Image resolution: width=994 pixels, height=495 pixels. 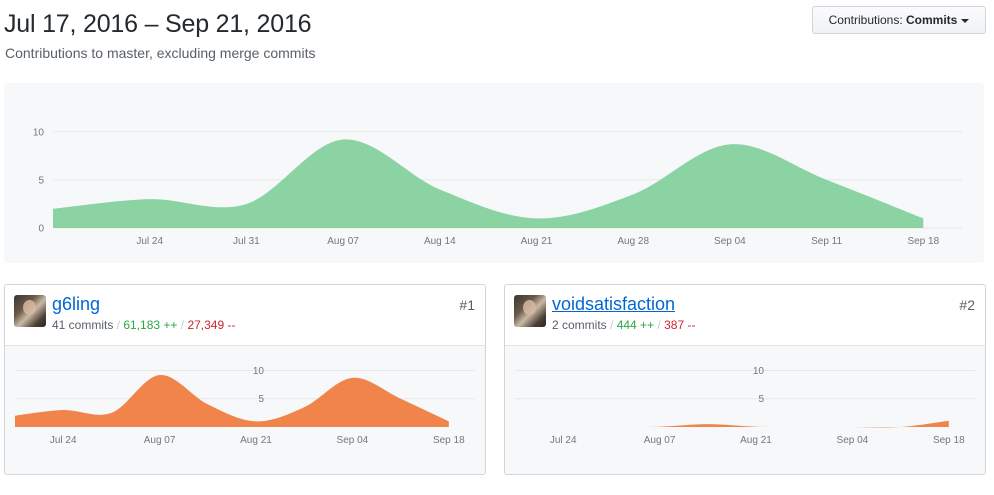 I want to click on deletions-count: 387 --, so click(x=680, y=325).